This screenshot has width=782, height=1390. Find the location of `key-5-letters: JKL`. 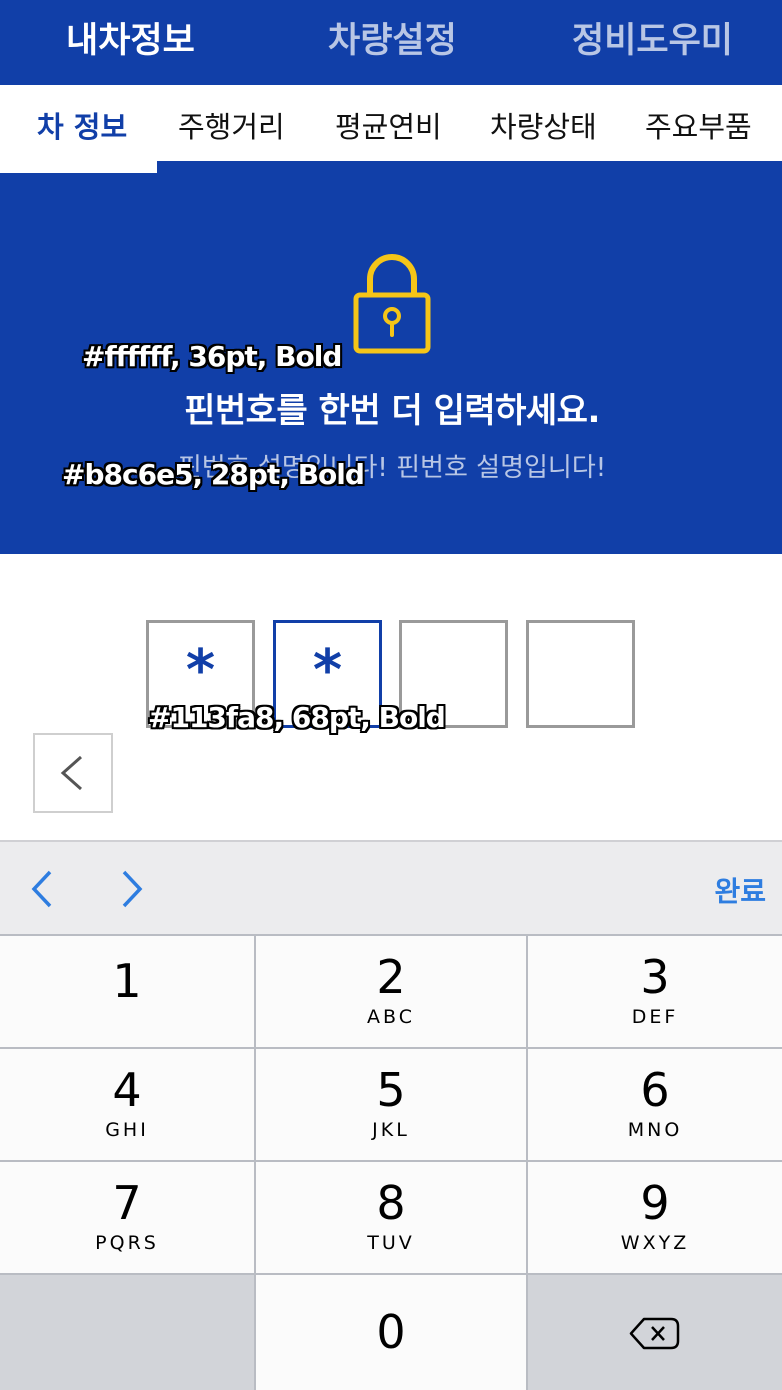

key-5-letters: JKL is located at coordinates (391, 1130).